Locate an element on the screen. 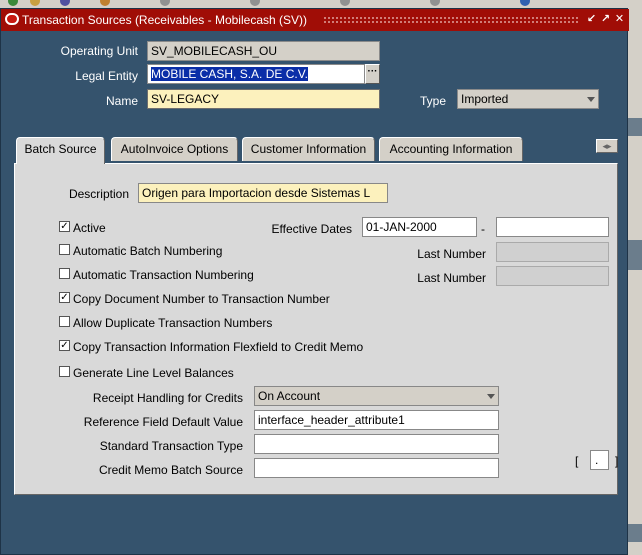 This screenshot has width=642, height=555. ref-field-input: interface_header_attribute1 is located at coordinates (376, 420).